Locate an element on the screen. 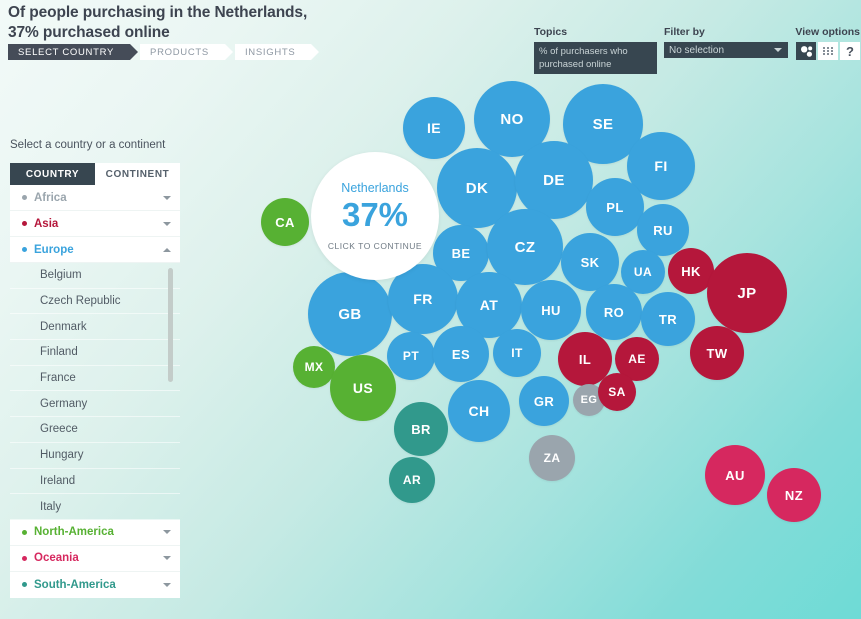 The width and height of the screenshot is (861, 619). bubble-mx: MX is located at coordinates (314, 367).